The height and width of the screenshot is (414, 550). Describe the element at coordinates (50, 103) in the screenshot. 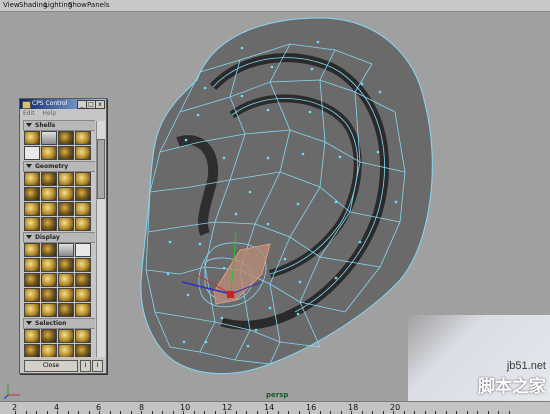

I see `cps-title-text: CPS Control` at that location.